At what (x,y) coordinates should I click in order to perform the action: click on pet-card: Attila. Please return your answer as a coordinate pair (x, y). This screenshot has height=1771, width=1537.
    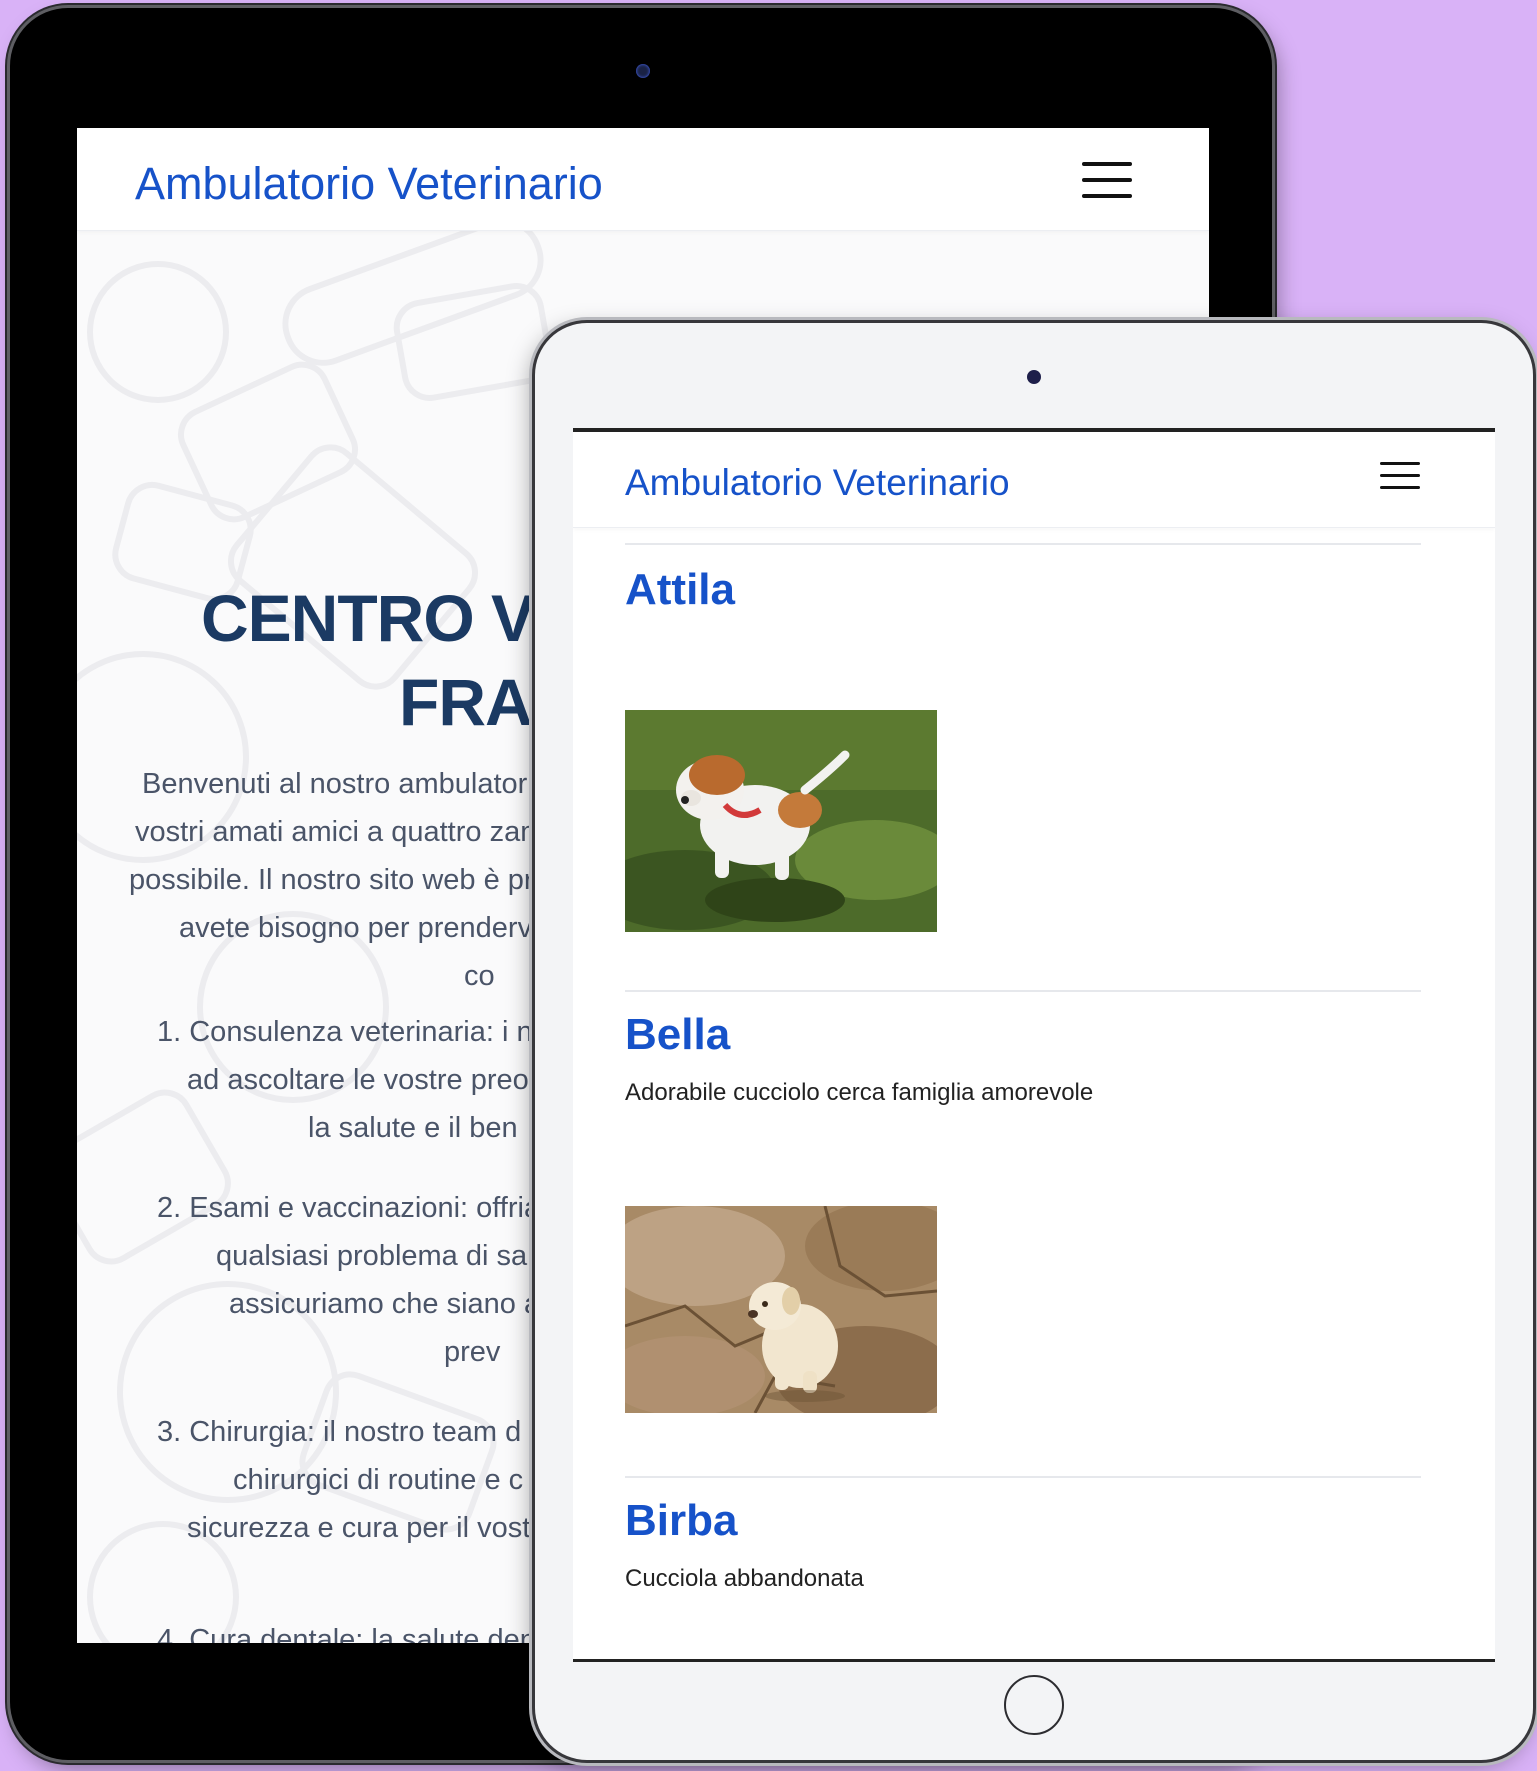
    Looking at the image, I should click on (1023, 767).